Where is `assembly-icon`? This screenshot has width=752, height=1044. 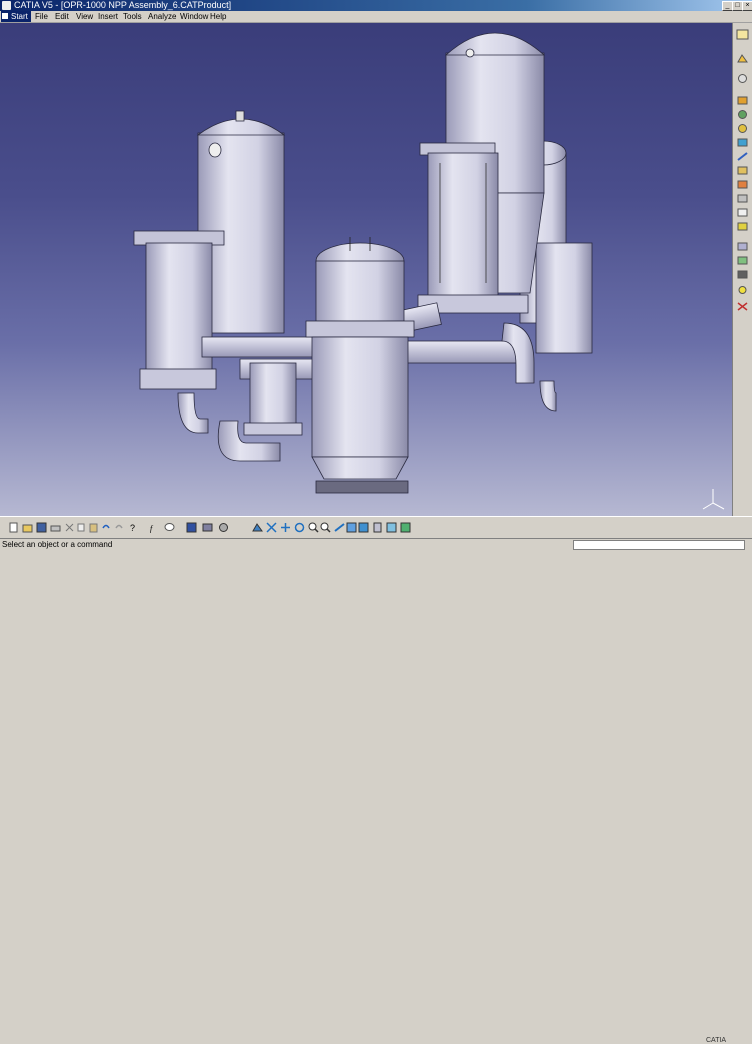
assembly-icon is located at coordinates (742, 78).